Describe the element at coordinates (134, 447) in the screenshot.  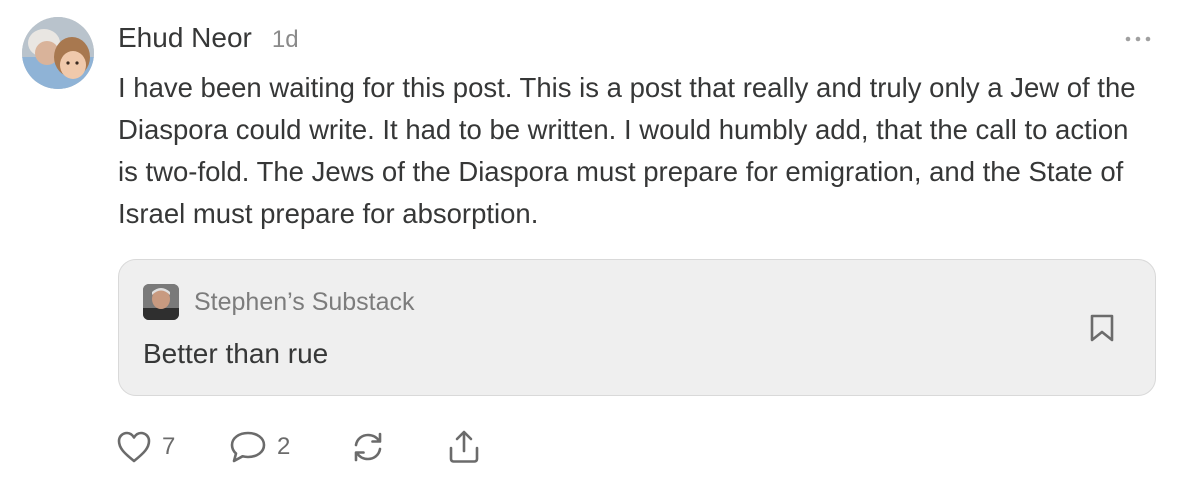
I see `heart-icon` at that location.